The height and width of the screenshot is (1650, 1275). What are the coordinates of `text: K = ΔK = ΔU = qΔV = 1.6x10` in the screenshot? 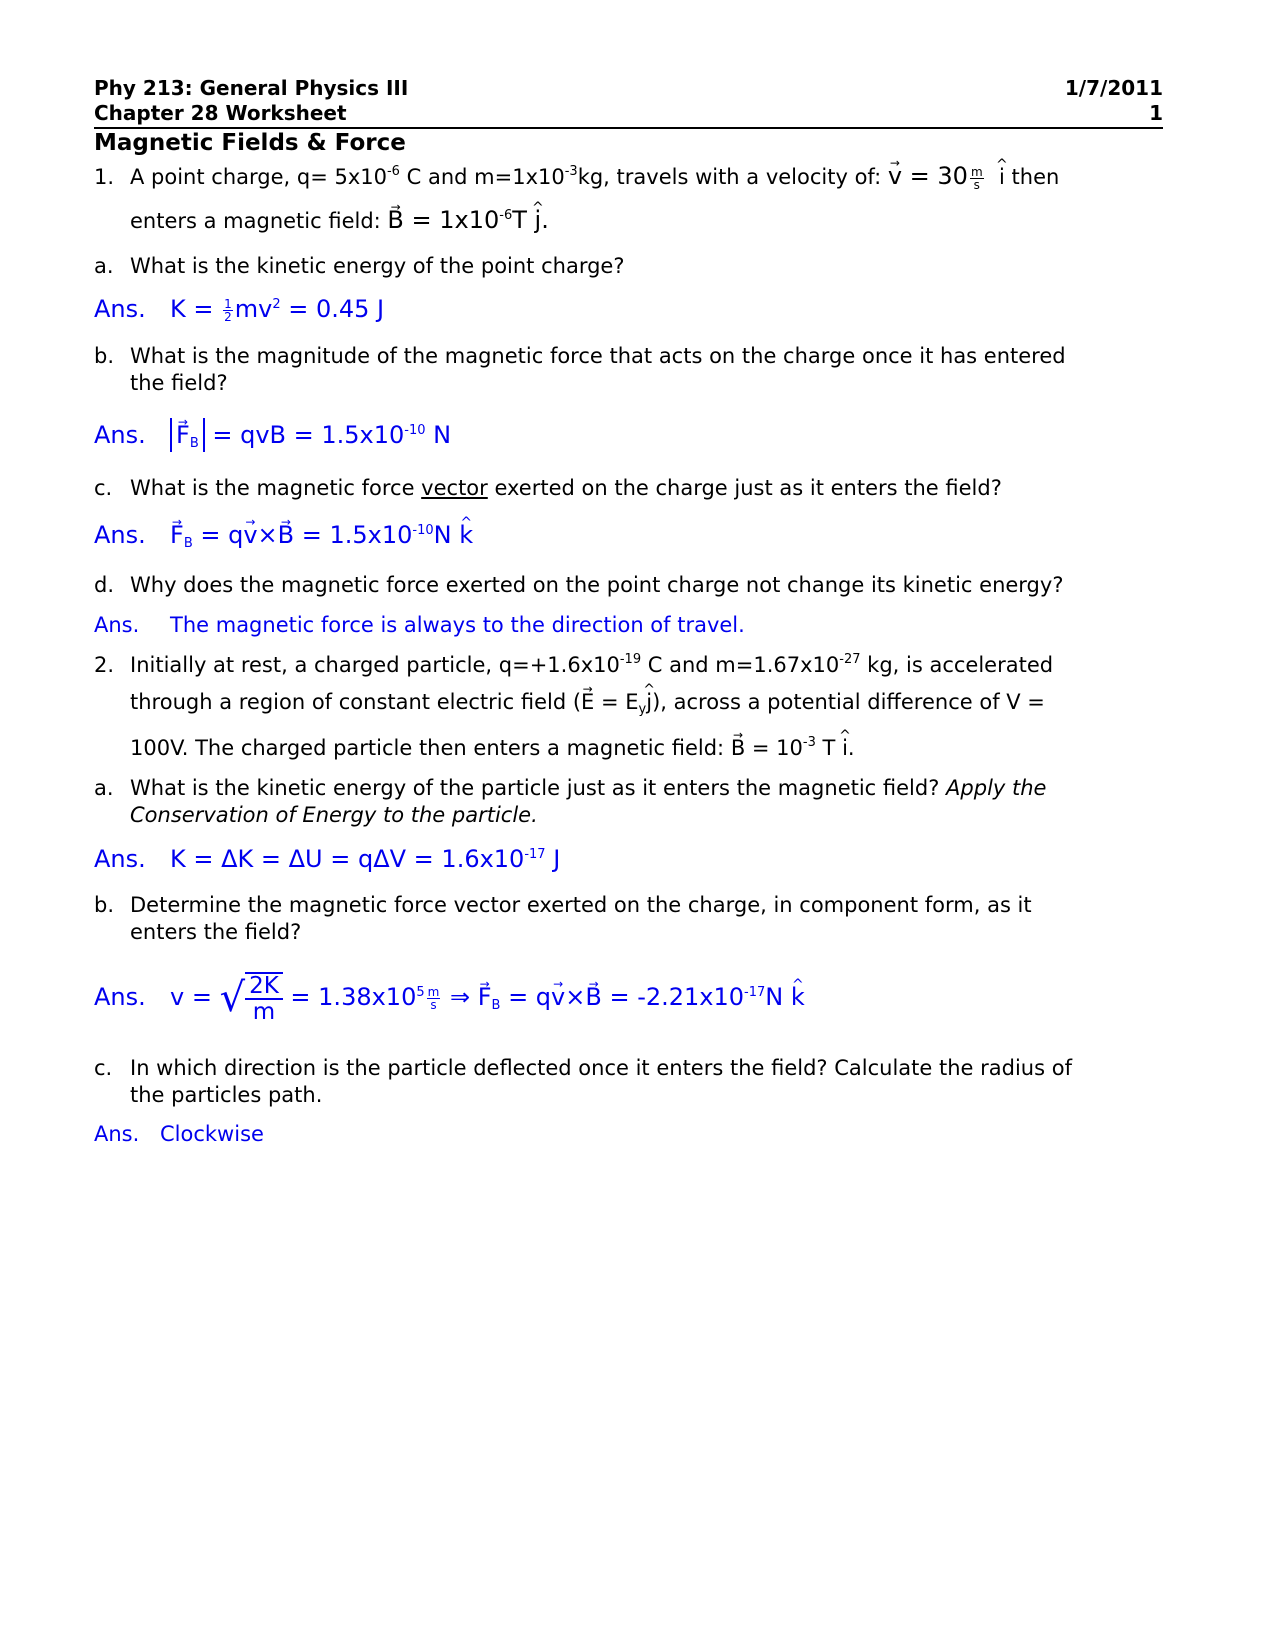 It's located at (347, 859).